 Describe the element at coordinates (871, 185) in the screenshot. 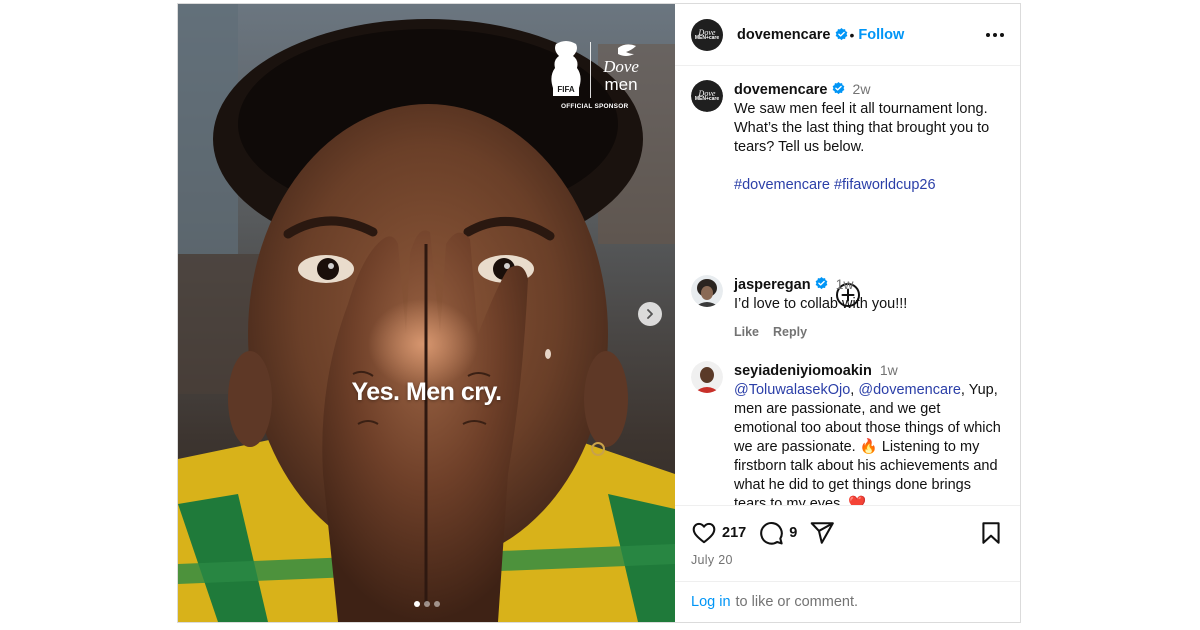

I see `caption-hashtags: #dovemencare #fifaworldcup26` at that location.